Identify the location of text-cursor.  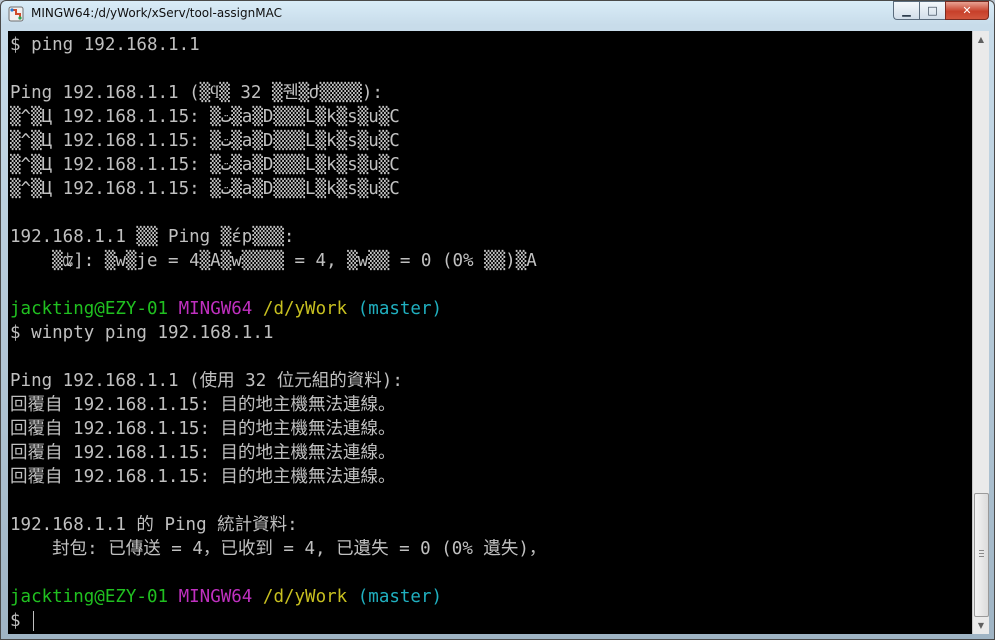
(34, 621).